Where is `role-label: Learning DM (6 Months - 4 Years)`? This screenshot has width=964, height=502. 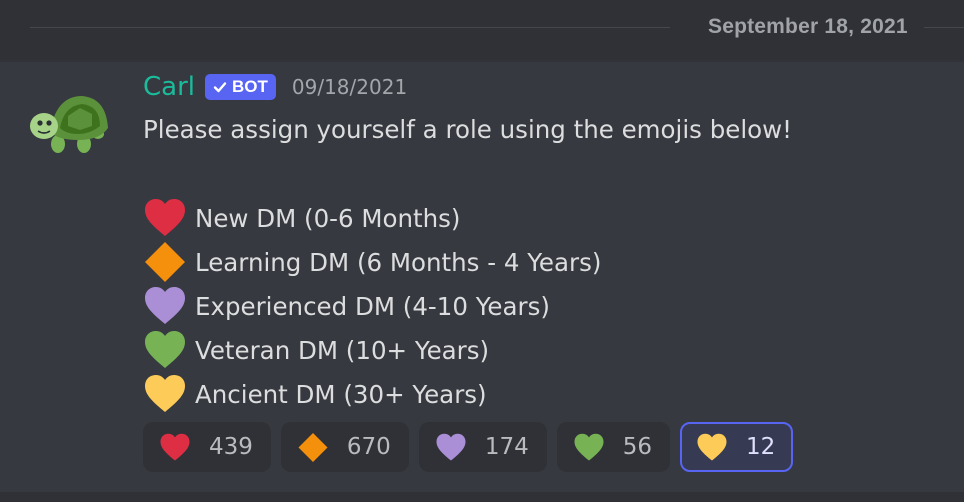 role-label: Learning DM (6 Months - 4 Years) is located at coordinates (398, 262).